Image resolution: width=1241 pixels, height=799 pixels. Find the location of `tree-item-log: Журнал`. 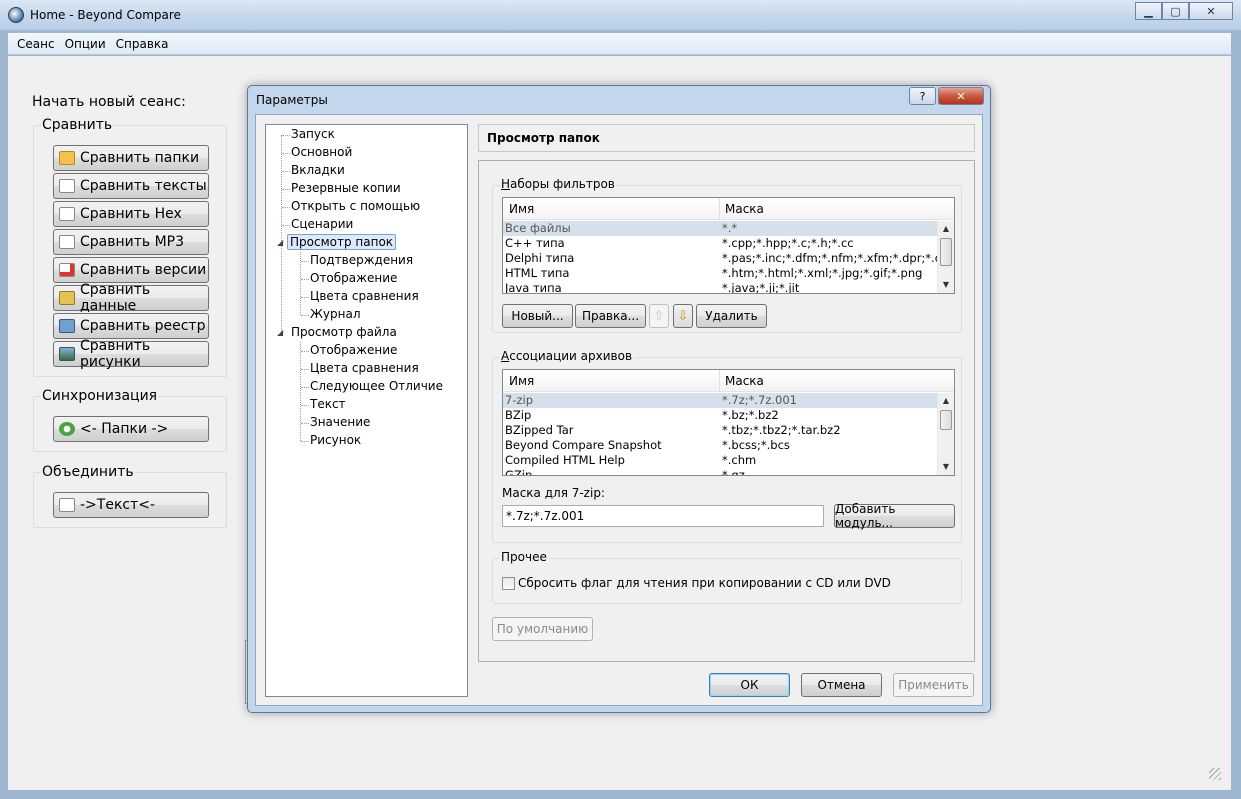

tree-item-log: Журнал is located at coordinates (335, 314).